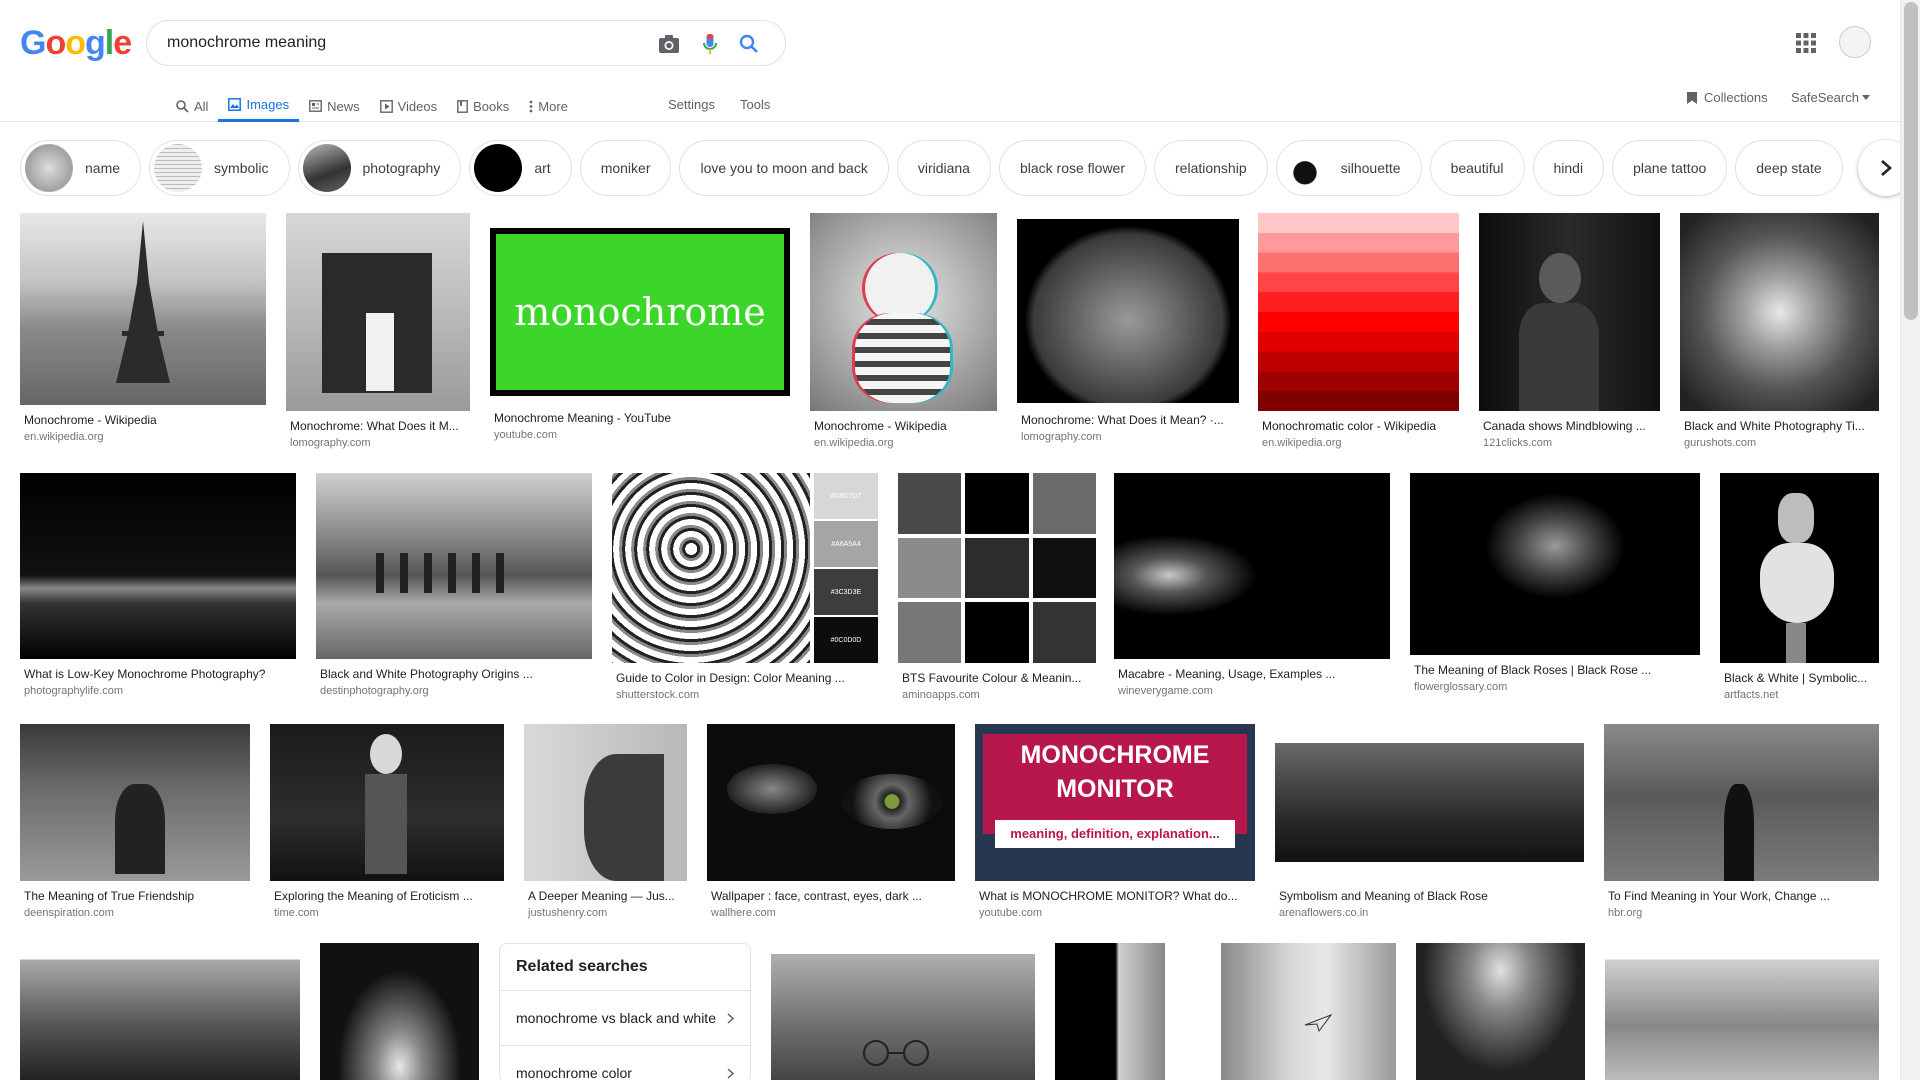 The image size is (1920, 1080). What do you see at coordinates (1115, 755) in the screenshot?
I see `video-overlay-line: MONOCHROME` at bounding box center [1115, 755].